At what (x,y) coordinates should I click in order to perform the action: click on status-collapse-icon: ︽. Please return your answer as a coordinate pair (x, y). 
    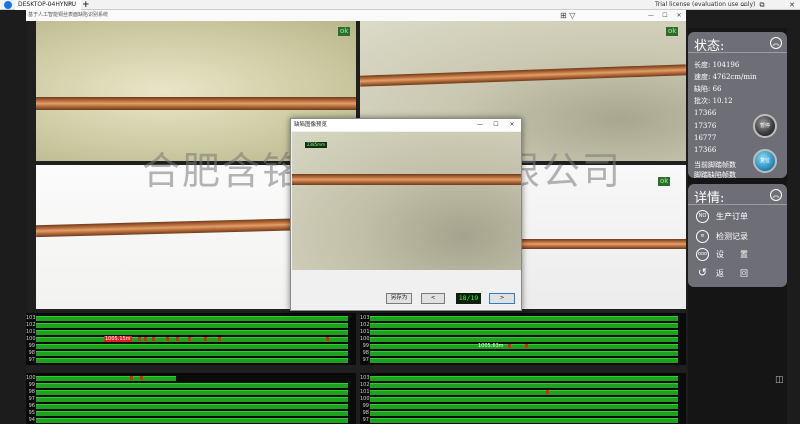
    Looking at the image, I should click on (776, 43).